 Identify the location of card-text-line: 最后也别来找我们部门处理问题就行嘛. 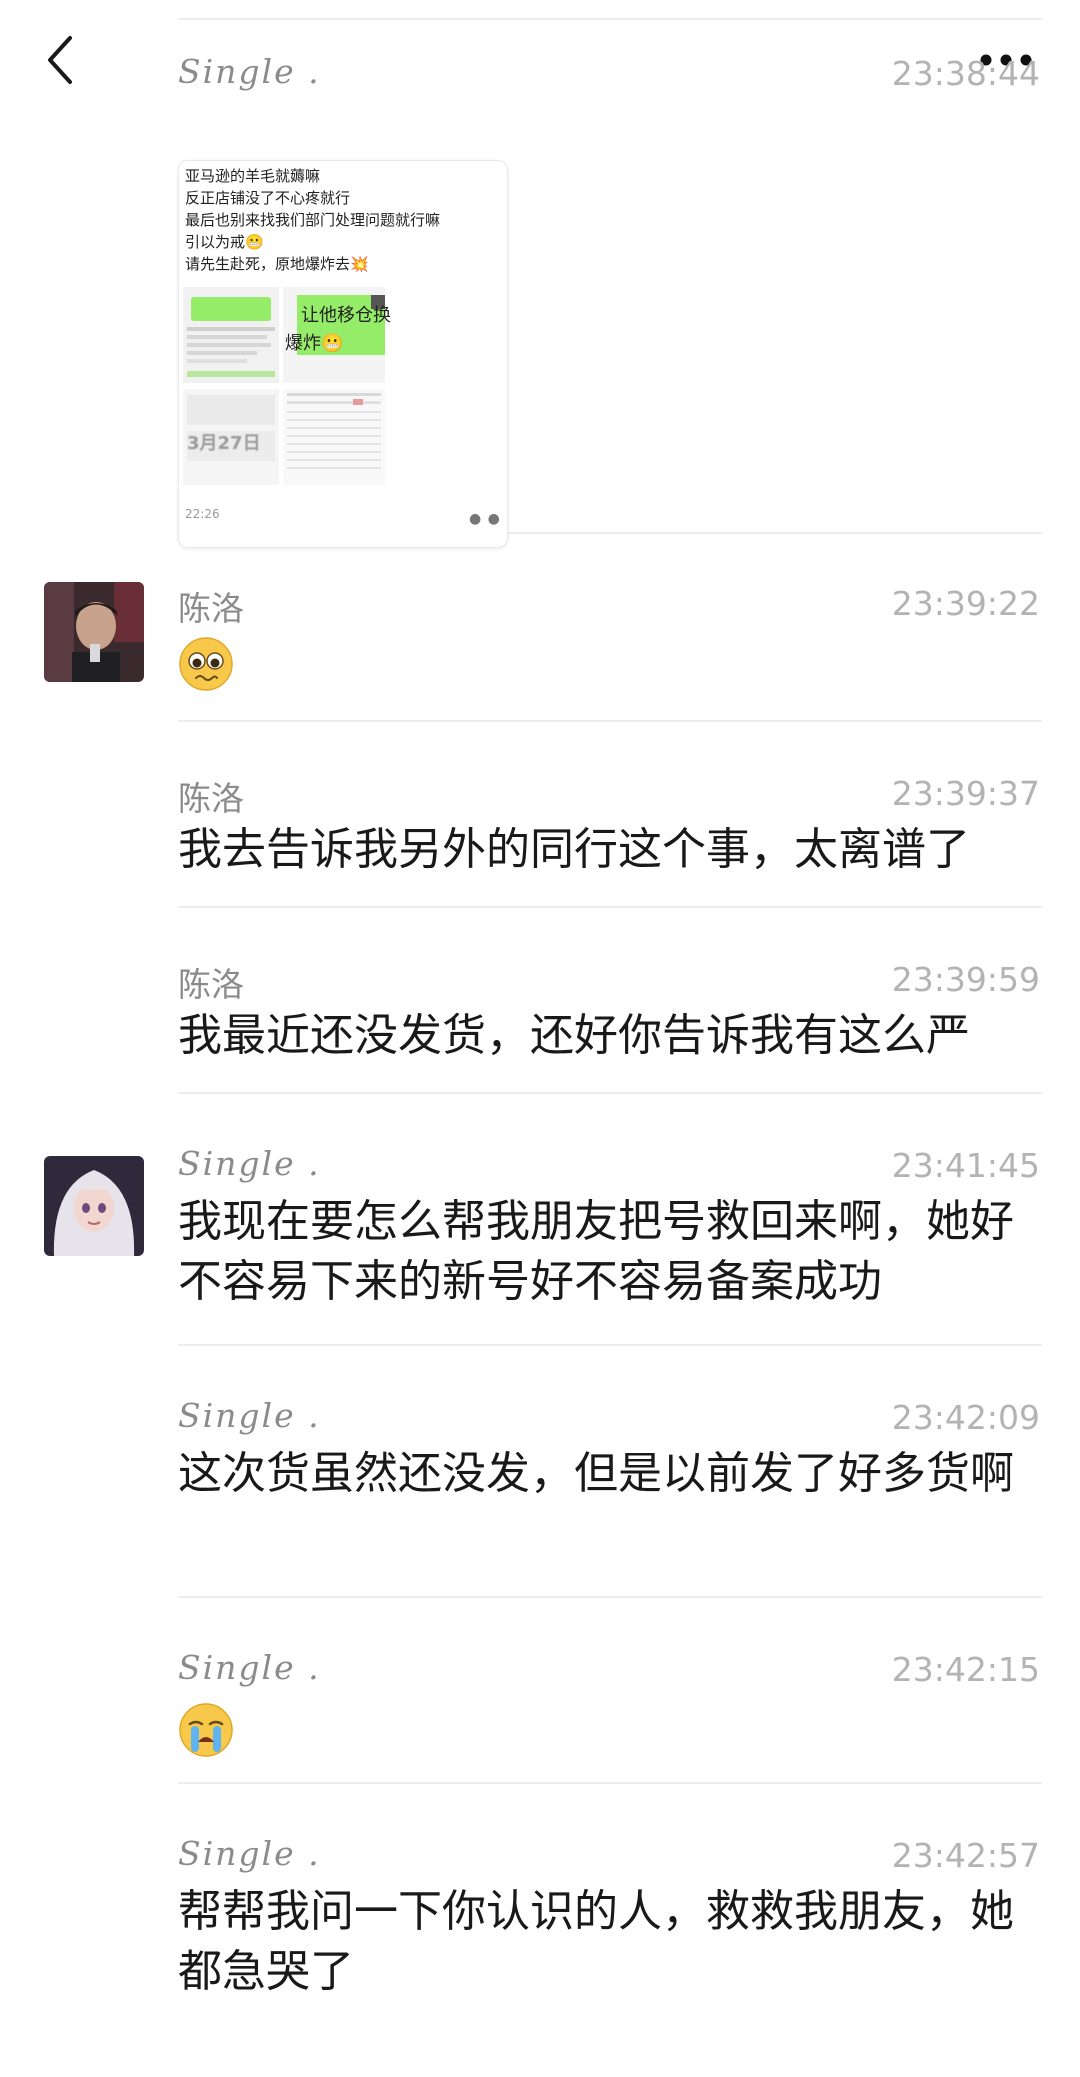
(313, 220).